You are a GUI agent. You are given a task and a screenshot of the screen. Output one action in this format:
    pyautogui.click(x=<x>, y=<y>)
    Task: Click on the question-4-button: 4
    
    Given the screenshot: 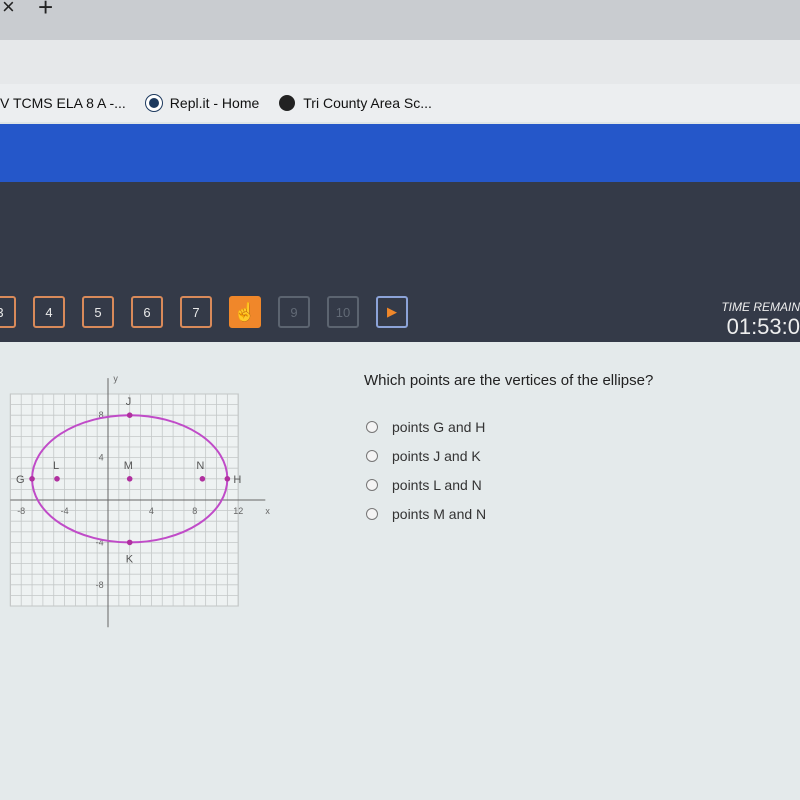 What is the action you would take?
    pyautogui.click(x=49, y=312)
    